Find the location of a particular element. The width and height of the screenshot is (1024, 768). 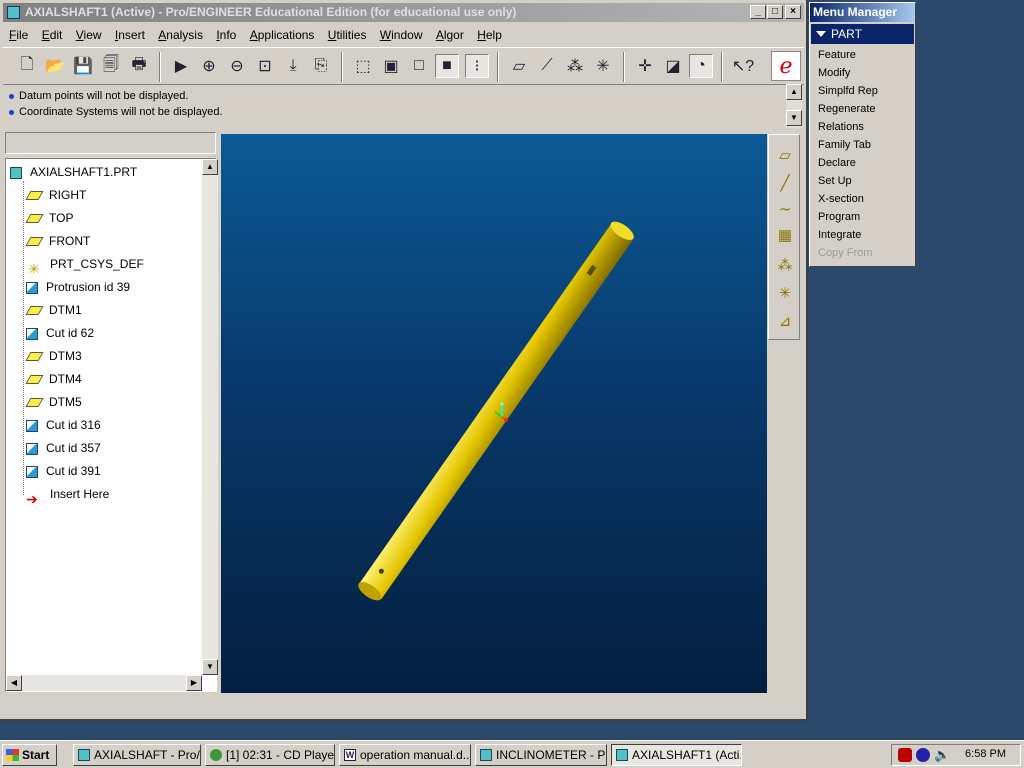

print-icon: 🖶 is located at coordinates (139, 66).